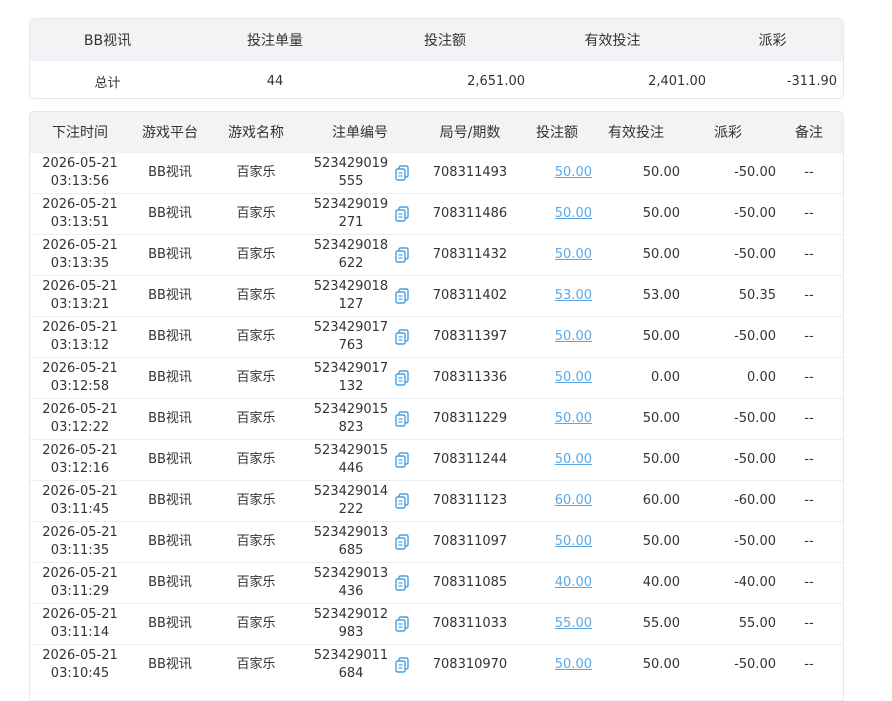 This screenshot has width=892, height=701. Describe the element at coordinates (573, 582) in the screenshot. I see `bet-amount-link: 40.00` at that location.